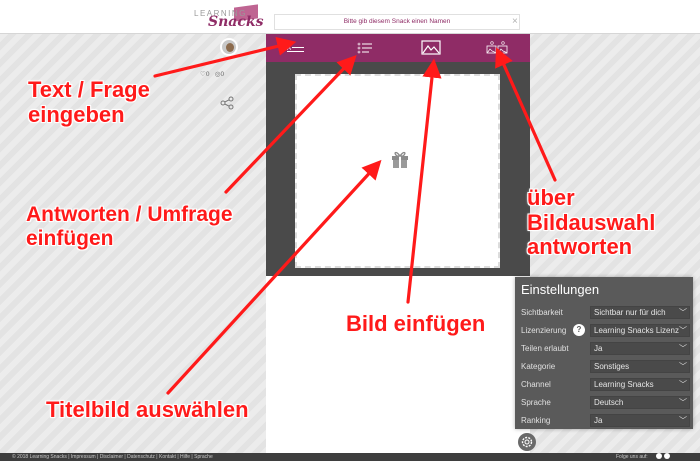 The height and width of the screenshot is (461, 700). What do you see at coordinates (667, 456) in the screenshot?
I see `twitter-icon` at bounding box center [667, 456].